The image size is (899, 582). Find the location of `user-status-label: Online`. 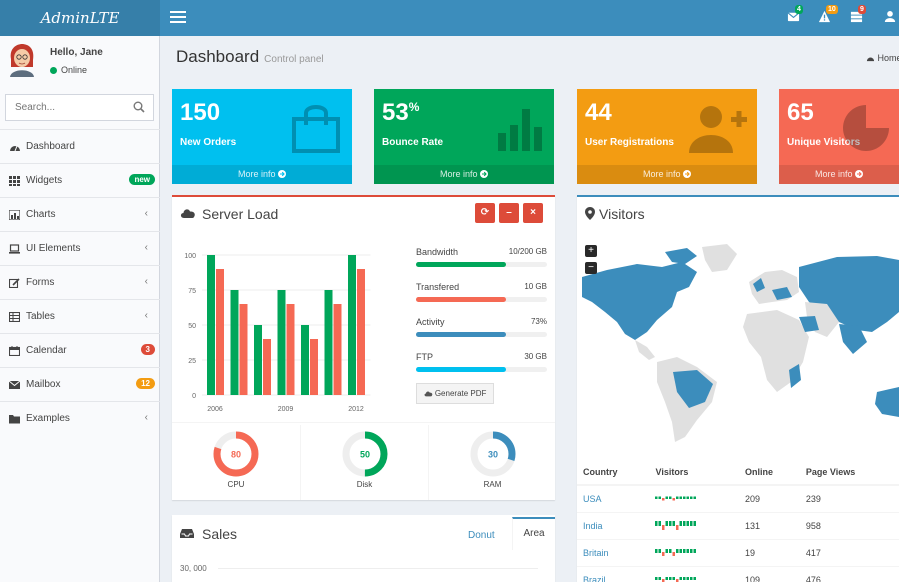

user-status-label: Online is located at coordinates (74, 70).